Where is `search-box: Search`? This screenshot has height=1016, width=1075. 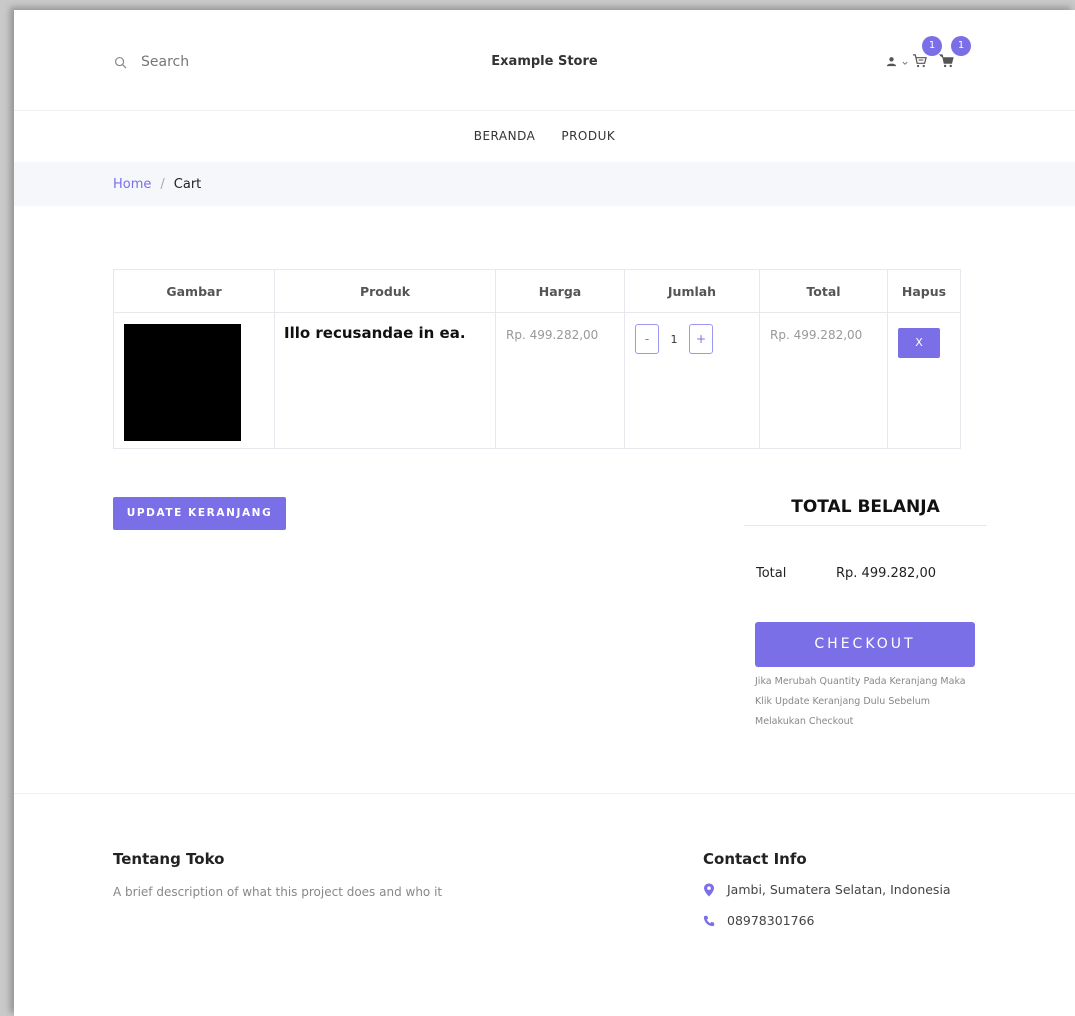
search-box: Search is located at coordinates (151, 62).